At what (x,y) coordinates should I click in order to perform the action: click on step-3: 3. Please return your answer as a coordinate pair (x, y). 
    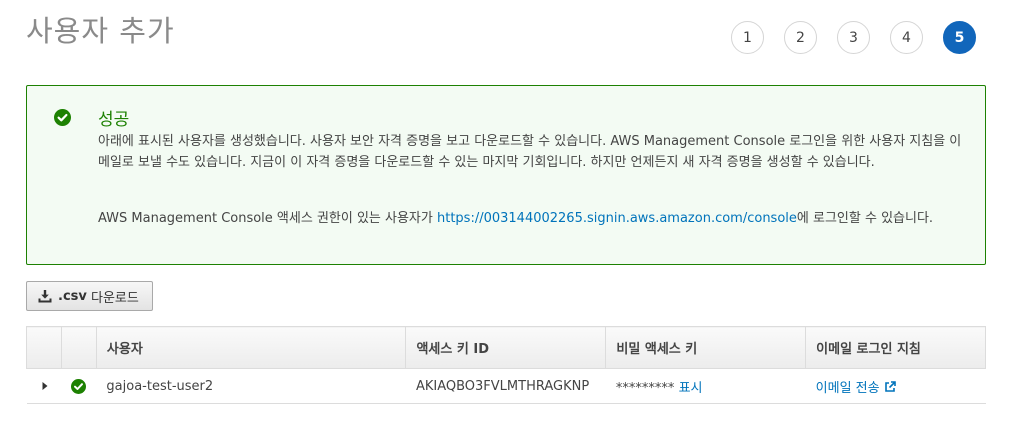
    Looking at the image, I should click on (853, 37).